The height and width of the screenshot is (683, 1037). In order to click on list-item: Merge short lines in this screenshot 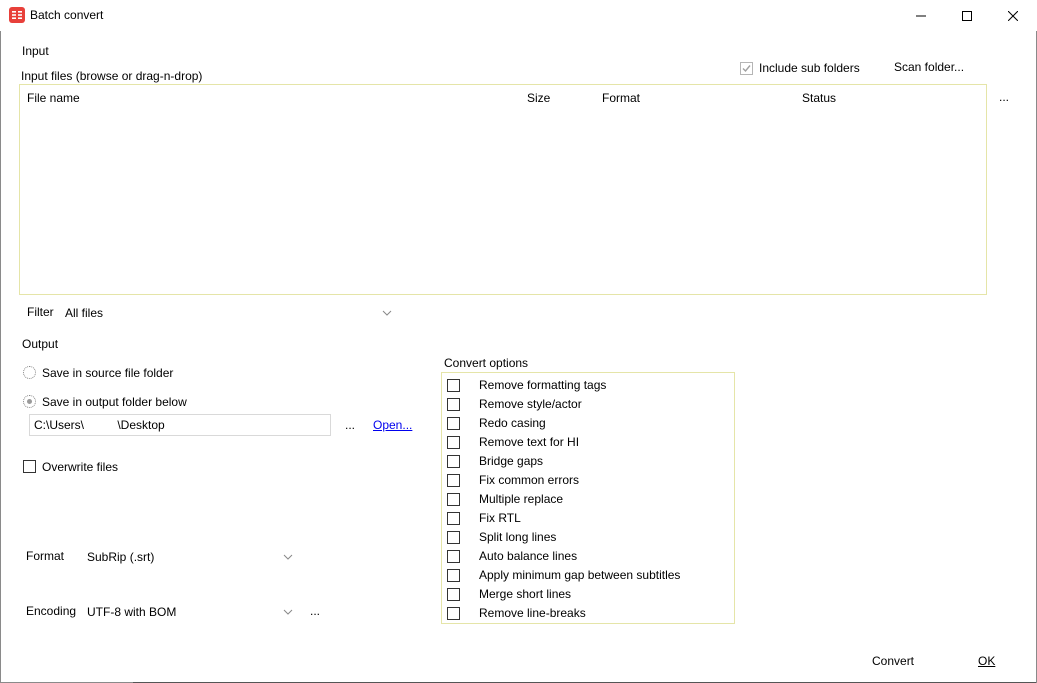, I will do `click(587, 593)`.